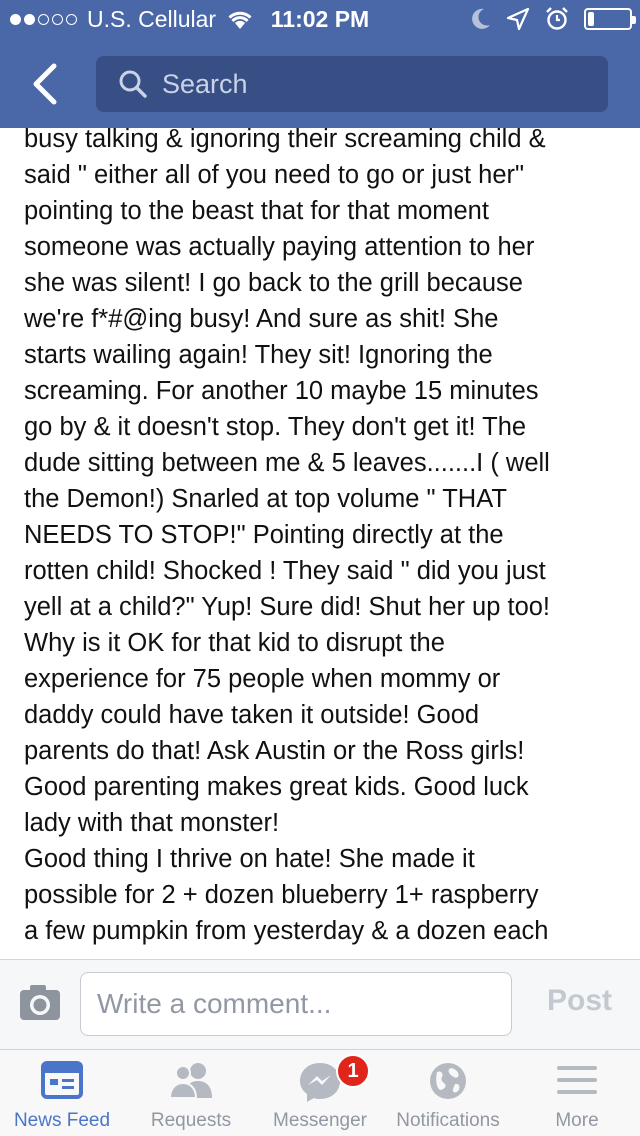 The image size is (640, 1136). Describe the element at coordinates (190, 1081) in the screenshot. I see `friends-icon` at that location.